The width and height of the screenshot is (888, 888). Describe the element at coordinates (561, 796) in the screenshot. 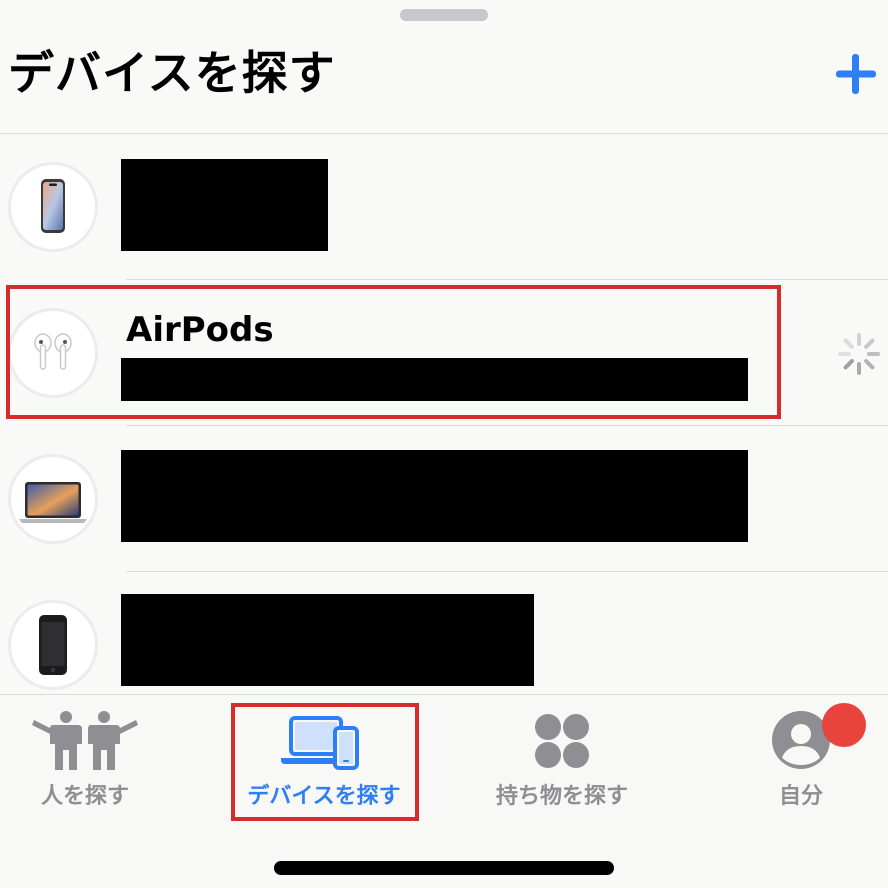

I see `tab-label: 持ち物を探す` at that location.